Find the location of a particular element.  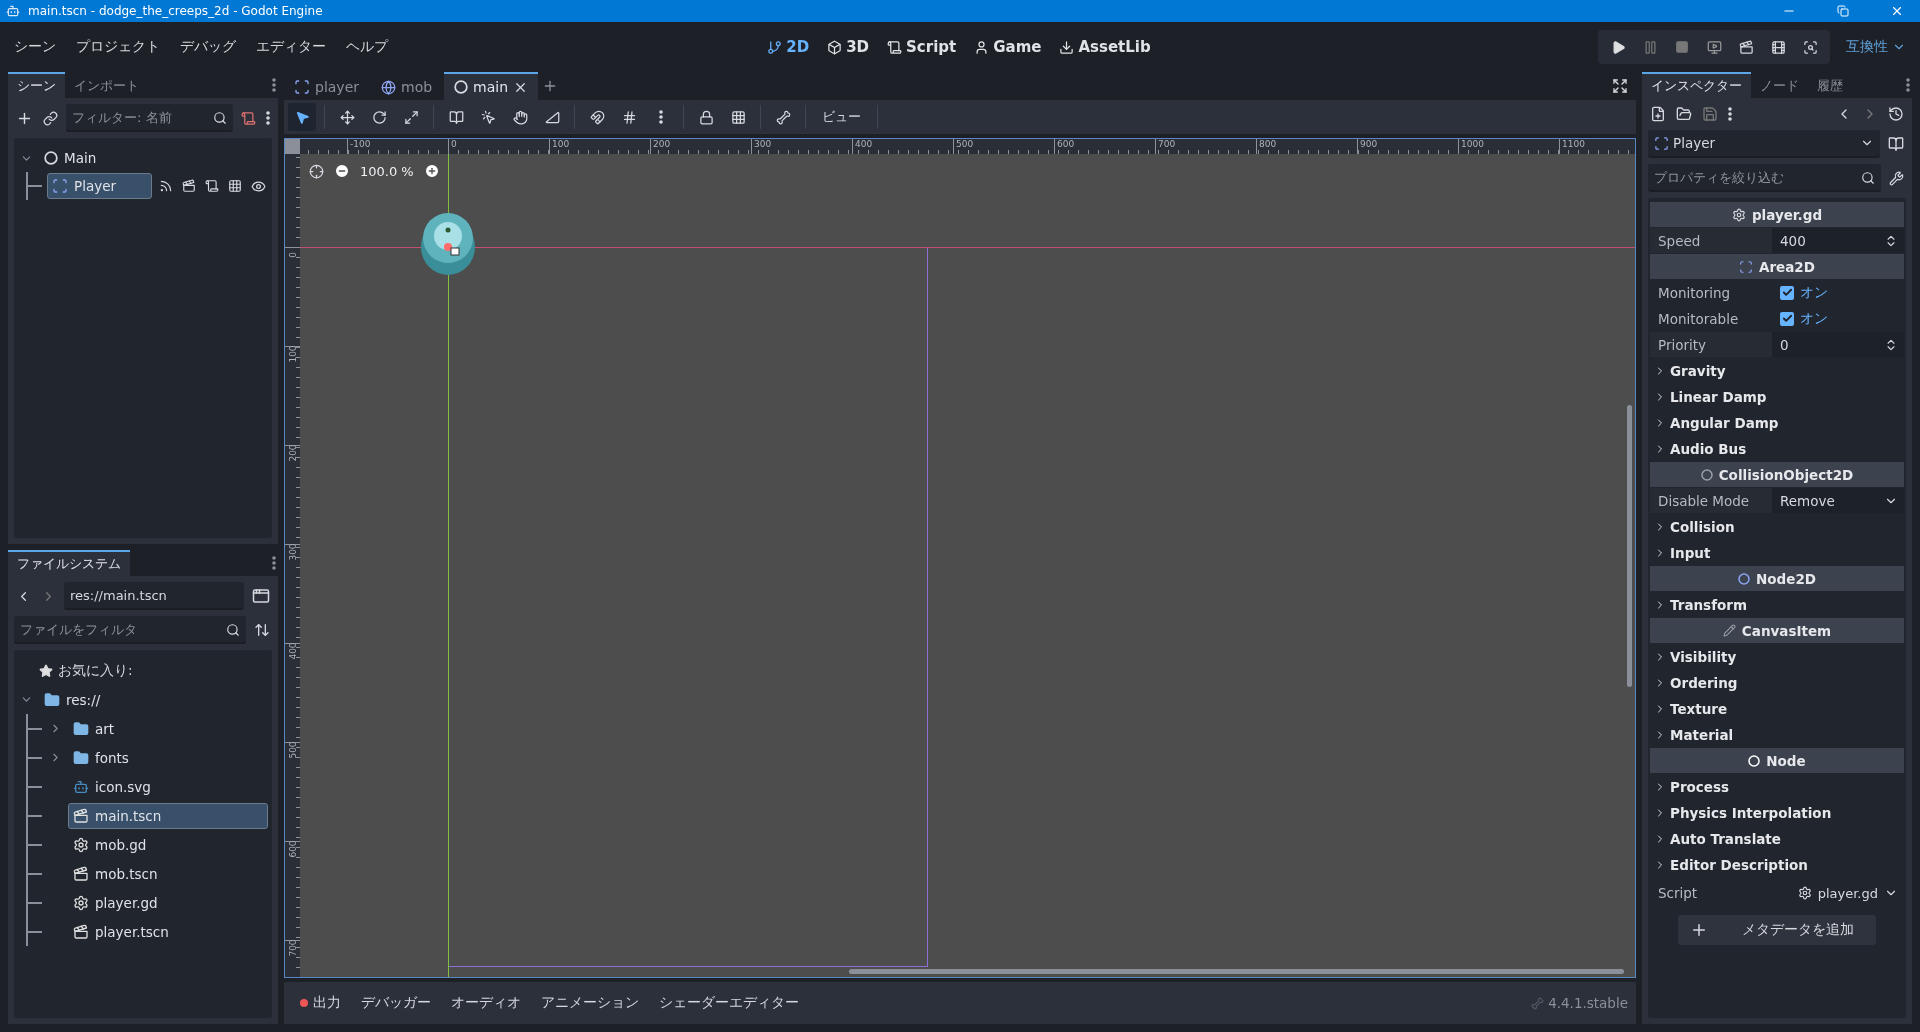

workspace-tab: Game is located at coordinates (1008, 47).